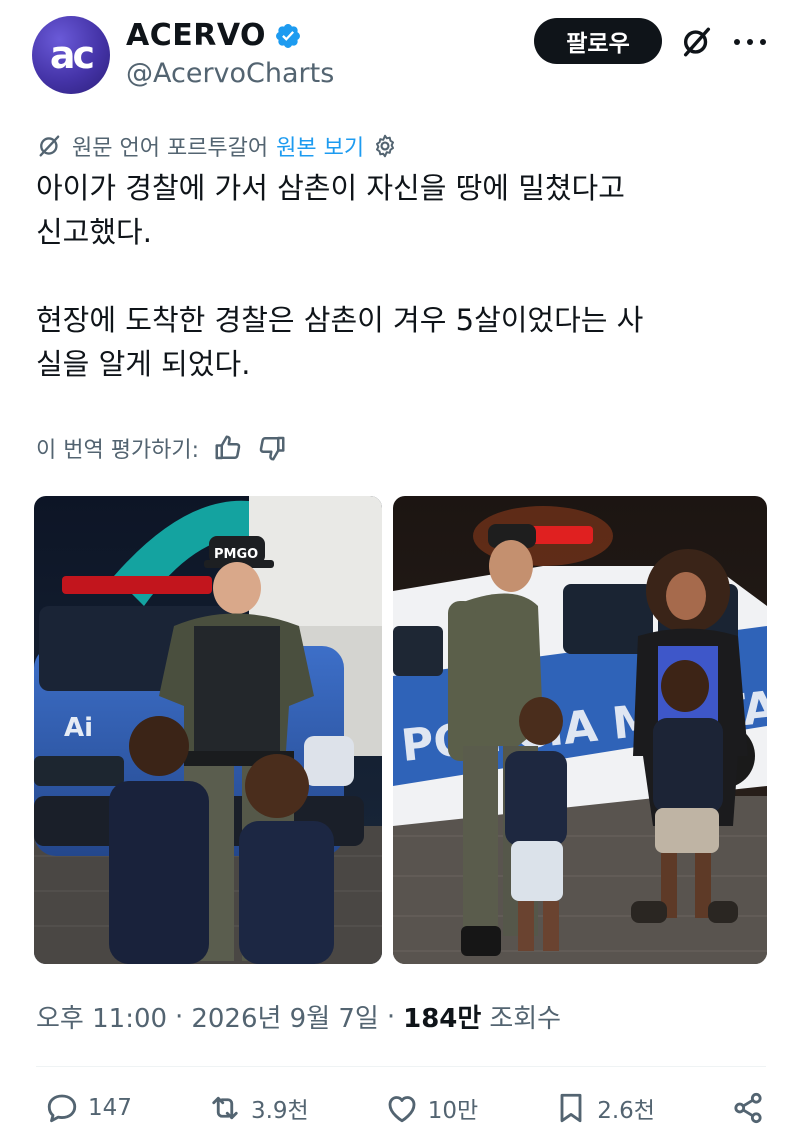 The width and height of the screenshot is (800, 1140). What do you see at coordinates (110, 1108) in the screenshot?
I see `reply-count: 147` at bounding box center [110, 1108].